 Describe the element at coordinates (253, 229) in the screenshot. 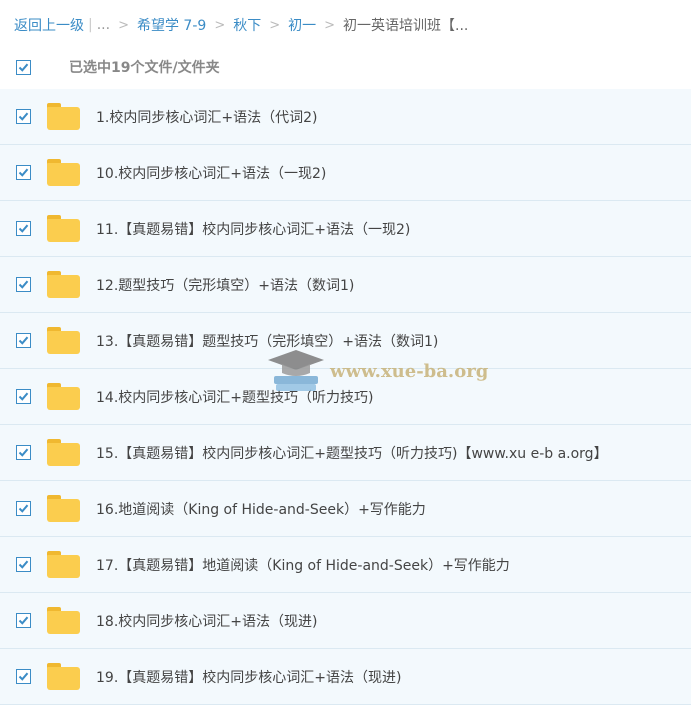

I see `file-name: 11.【真题易错】校内同步核心词汇+语法（一现2)` at that location.